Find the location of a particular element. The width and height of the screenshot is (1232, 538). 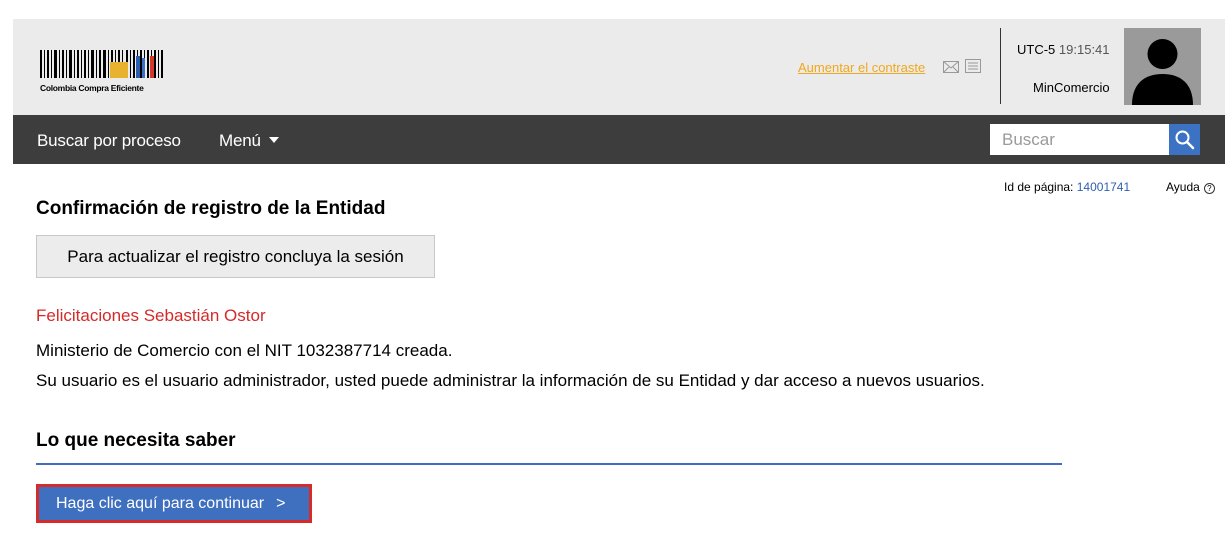

timezone-clock: UTC-5 19:15:41 is located at coordinates (1063, 49).